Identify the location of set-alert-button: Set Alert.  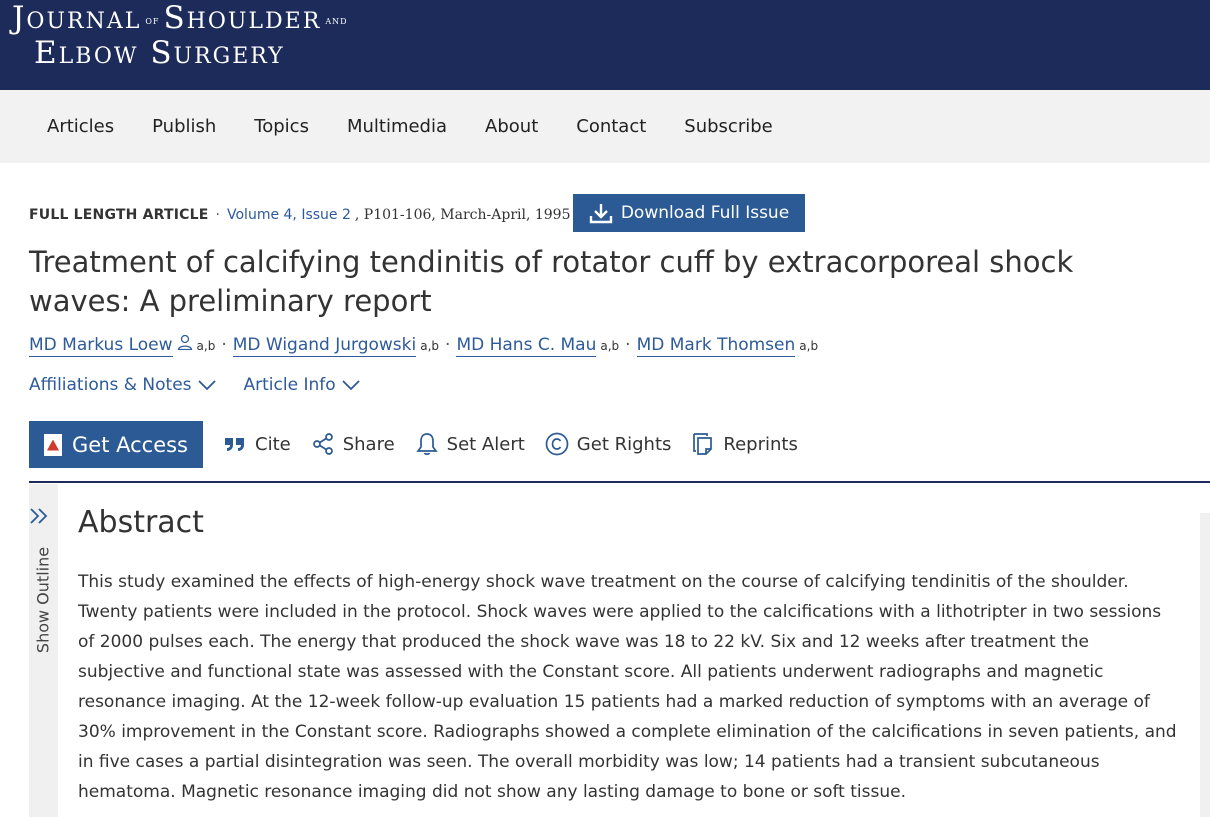
(470, 444).